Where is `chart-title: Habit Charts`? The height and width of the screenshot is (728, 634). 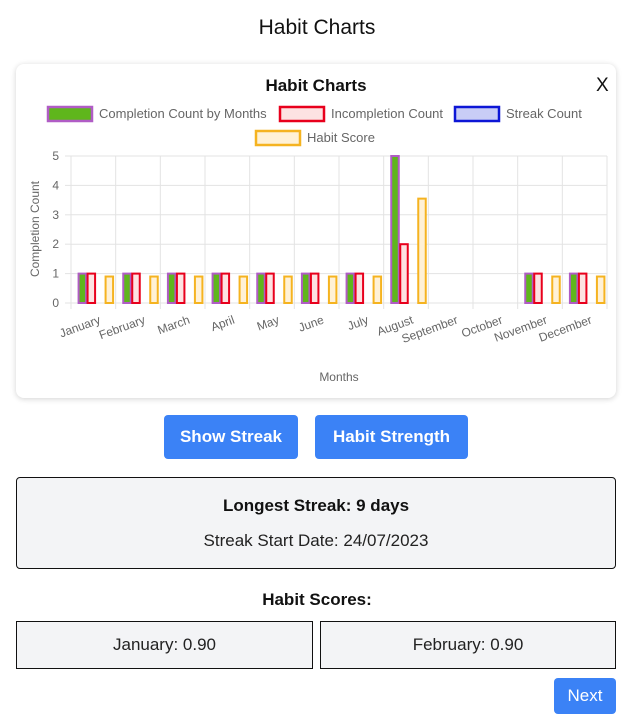
chart-title: Habit Charts is located at coordinates (315, 85).